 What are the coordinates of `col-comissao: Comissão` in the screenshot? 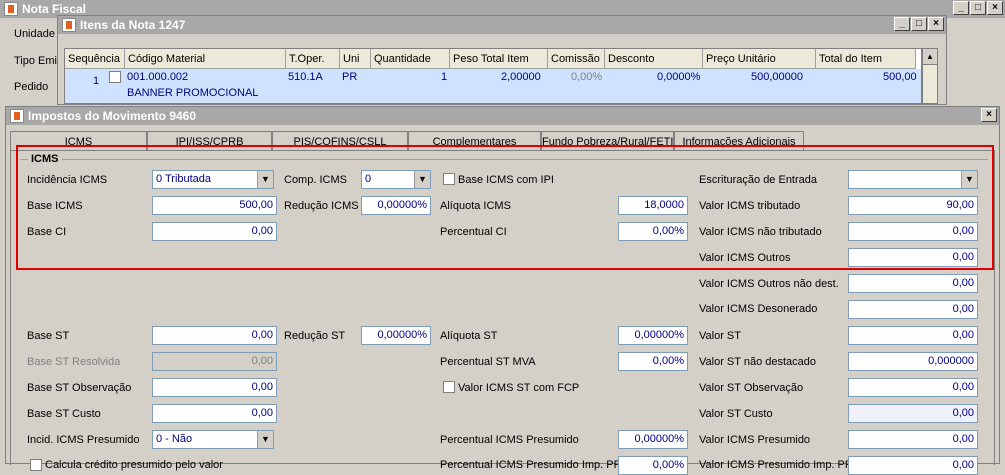 It's located at (576, 59).